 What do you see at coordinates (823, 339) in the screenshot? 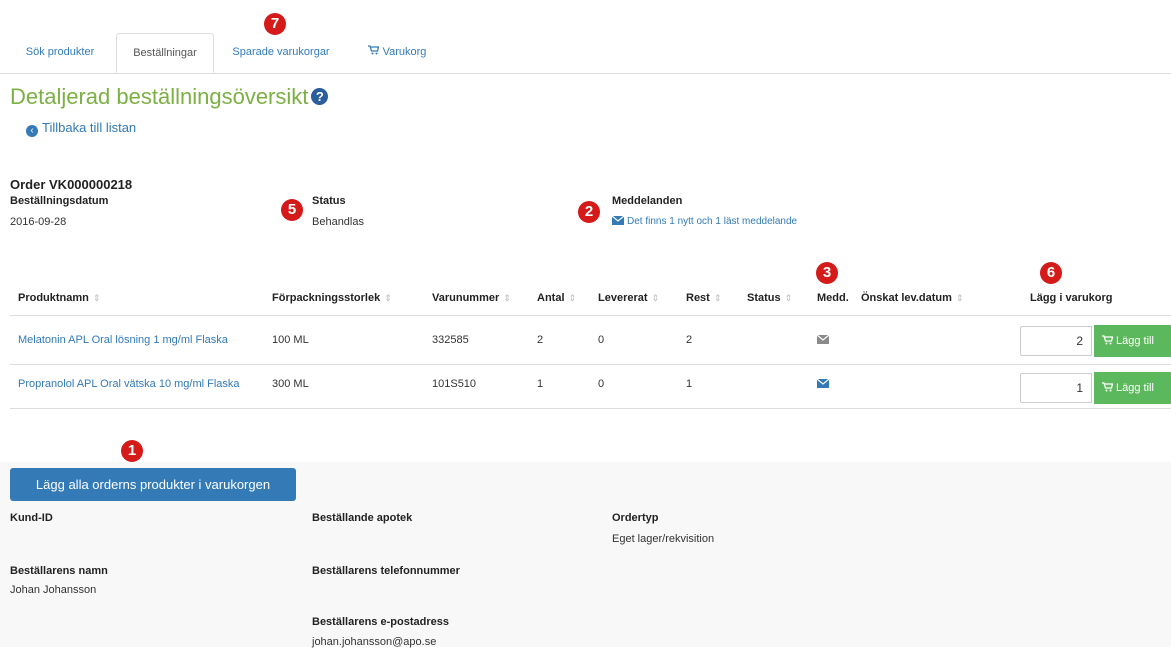
I see `envelope-read-icon` at bounding box center [823, 339].